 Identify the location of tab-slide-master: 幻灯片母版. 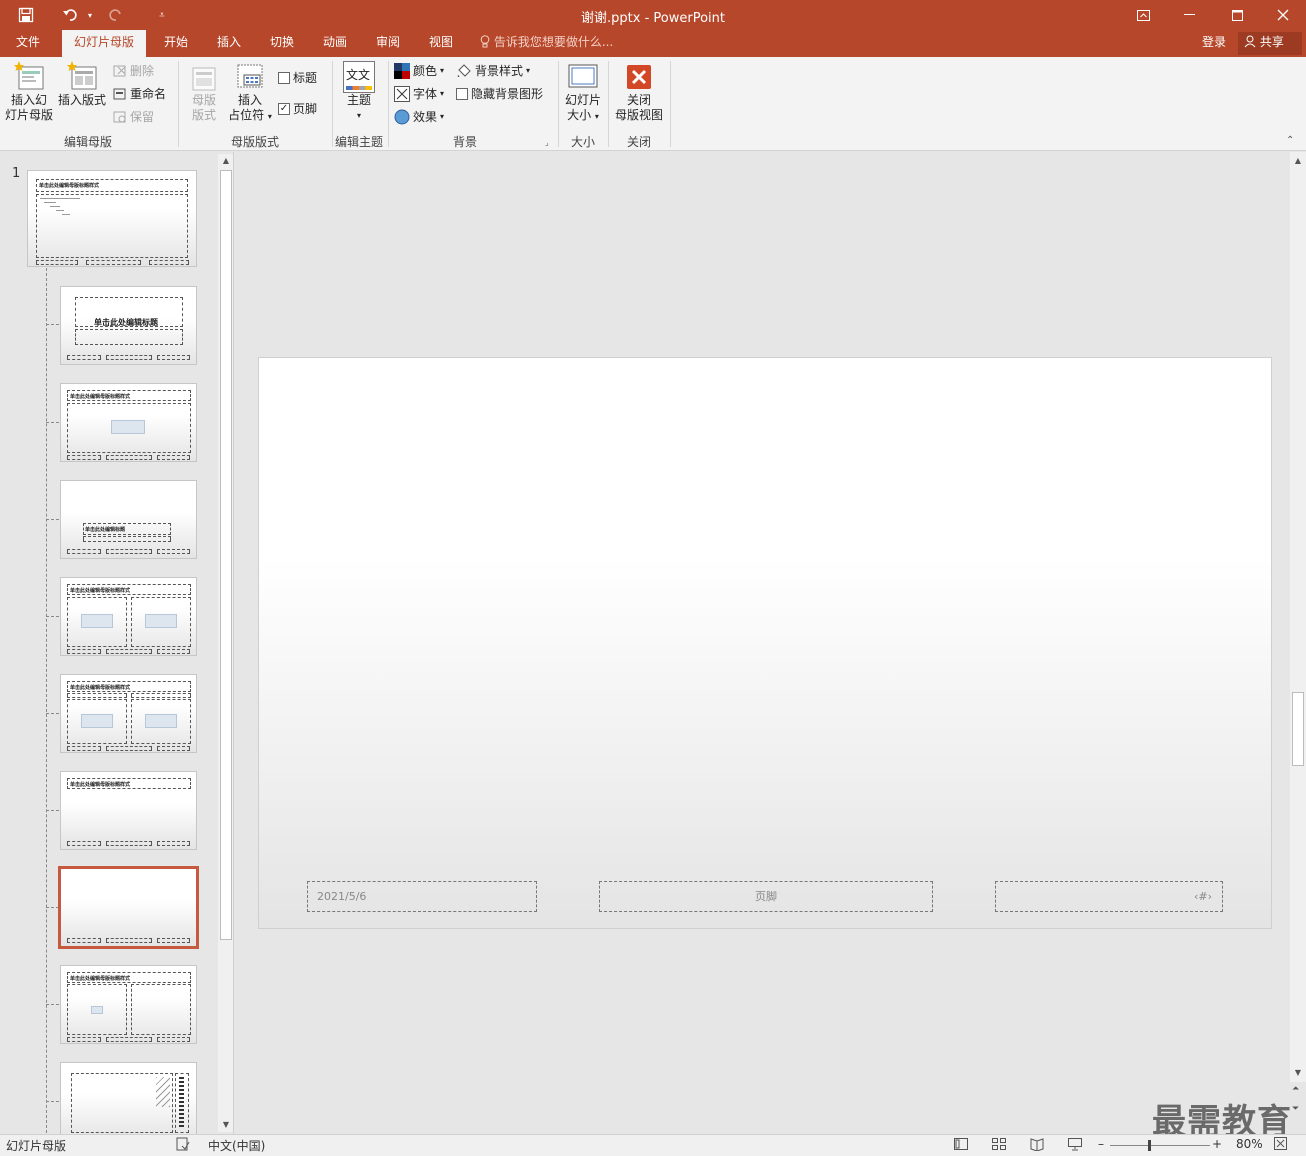
(104, 43).